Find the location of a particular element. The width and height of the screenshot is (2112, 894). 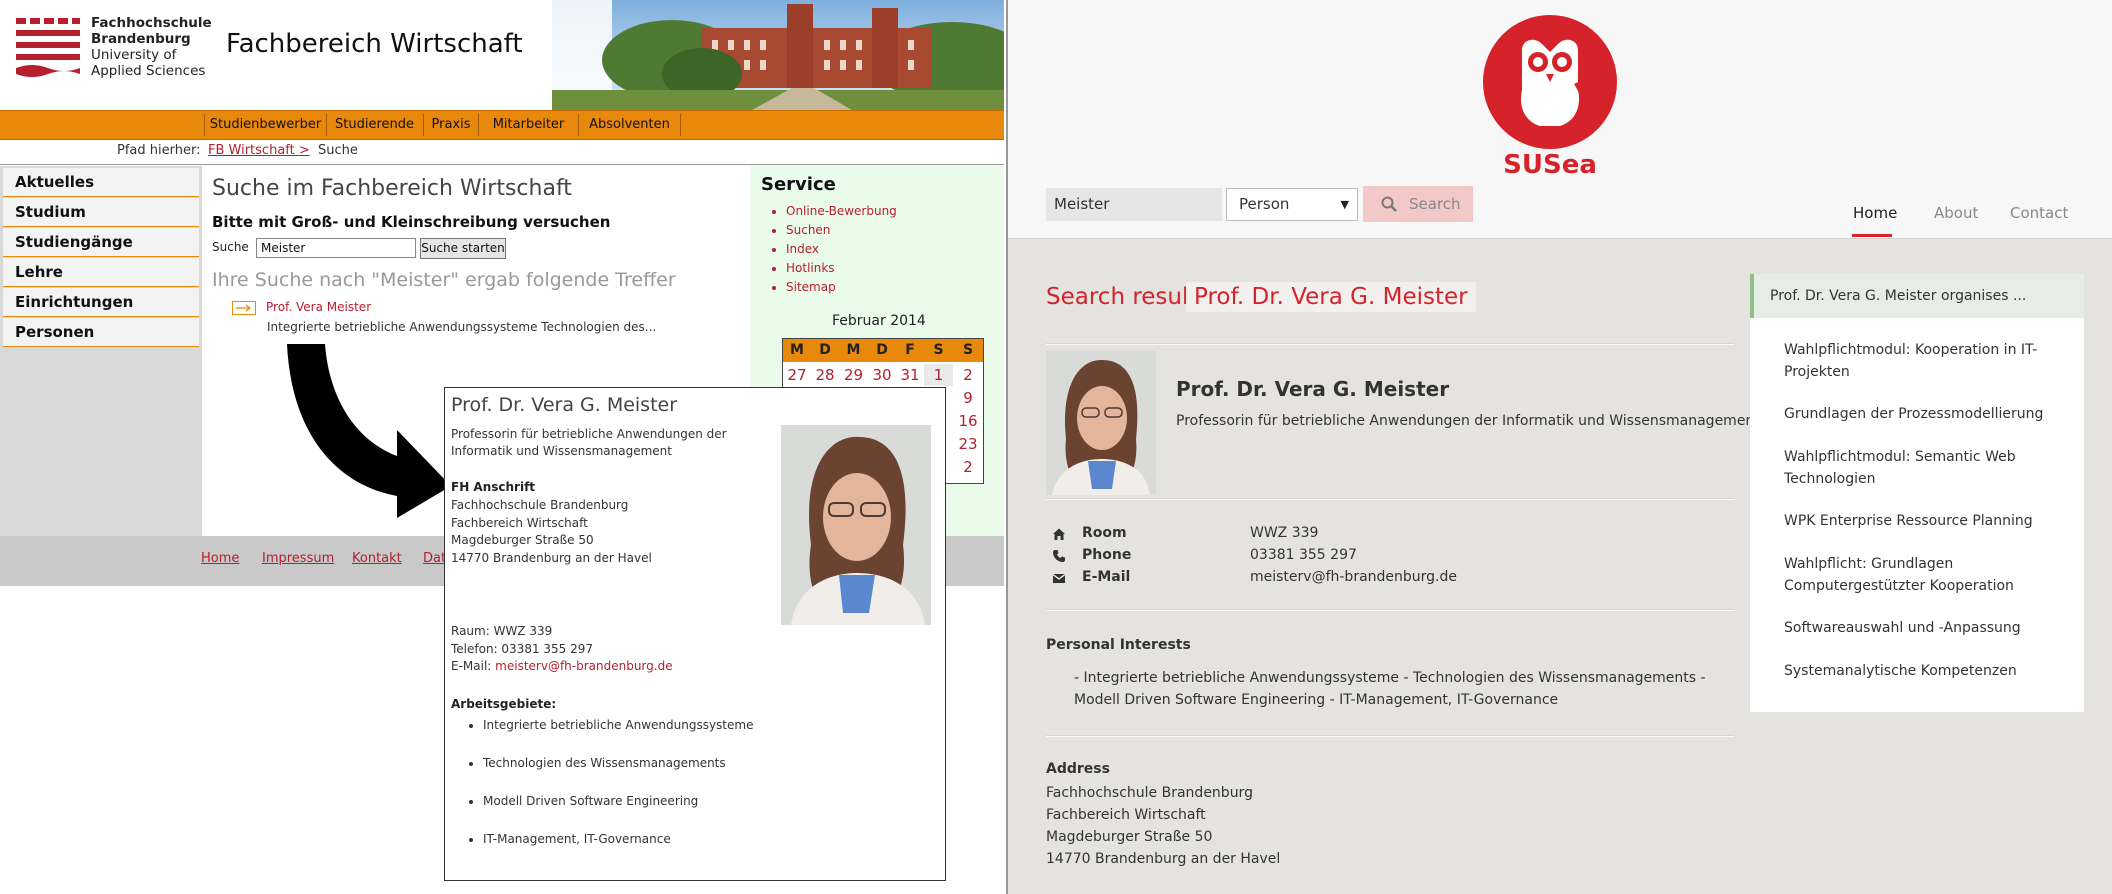

calendar-day: 9 is located at coordinates (968, 398).